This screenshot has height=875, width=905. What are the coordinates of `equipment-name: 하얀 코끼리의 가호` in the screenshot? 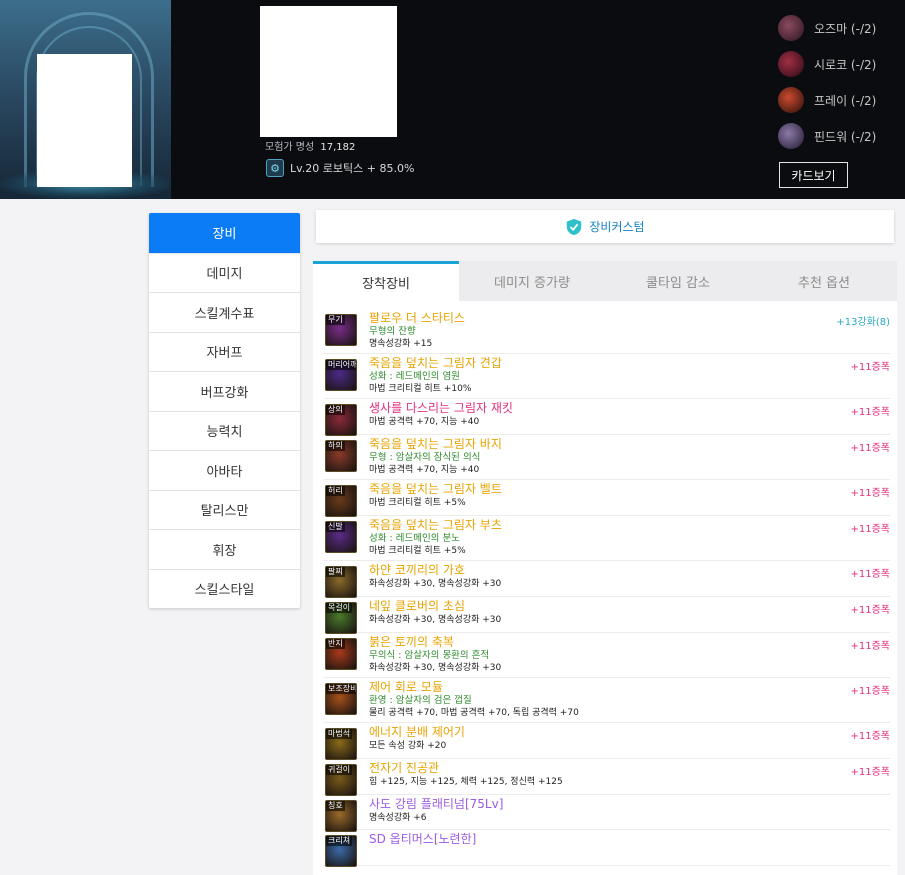 It's located at (435, 570).